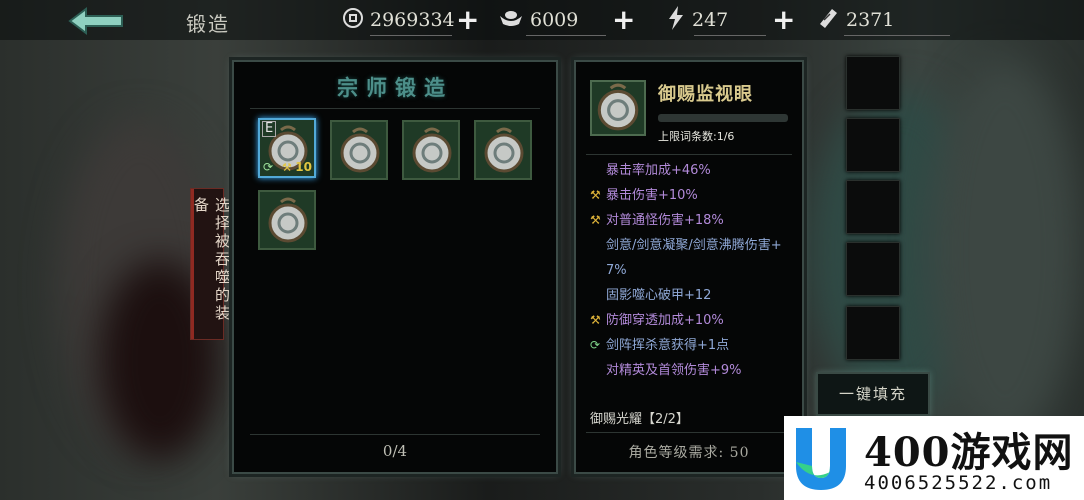  Describe the element at coordinates (665, 320) in the screenshot. I see `stat-text: 防御穿透加成+10%` at that location.